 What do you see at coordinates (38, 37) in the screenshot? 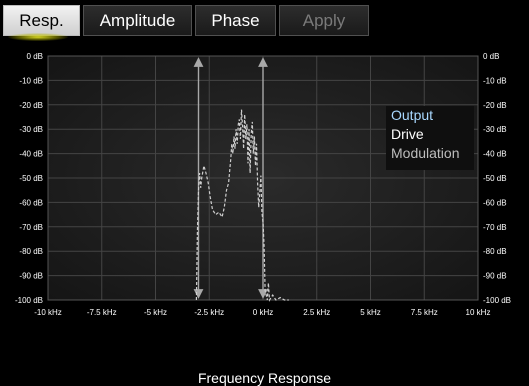
I see `active-tab-indicator` at bounding box center [38, 37].